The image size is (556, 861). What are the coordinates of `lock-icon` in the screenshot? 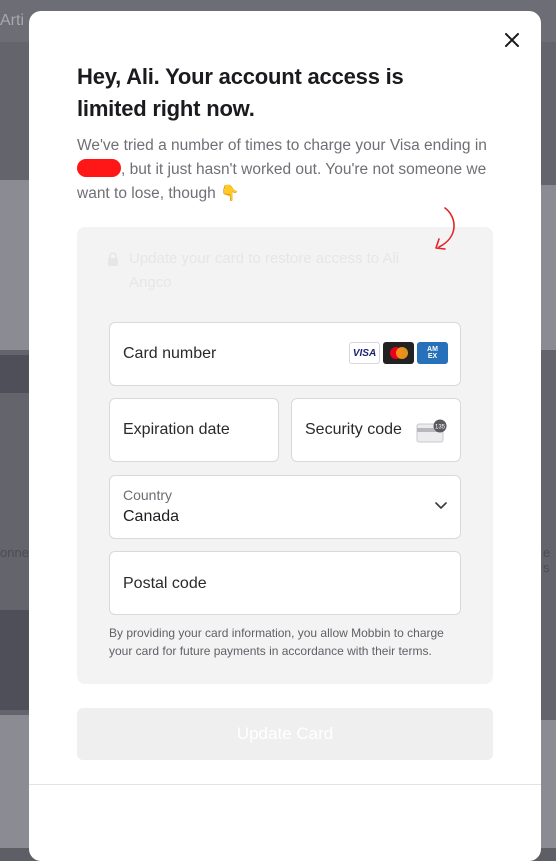 It's located at (113, 259).